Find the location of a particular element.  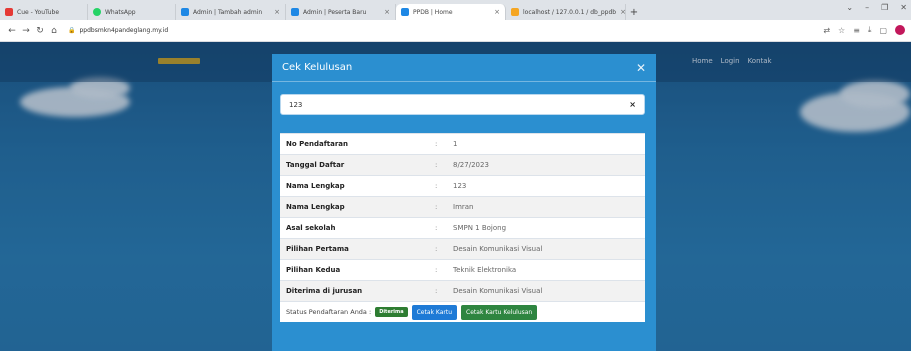

row-value: SMPN 1 Bojong is located at coordinates (480, 228).